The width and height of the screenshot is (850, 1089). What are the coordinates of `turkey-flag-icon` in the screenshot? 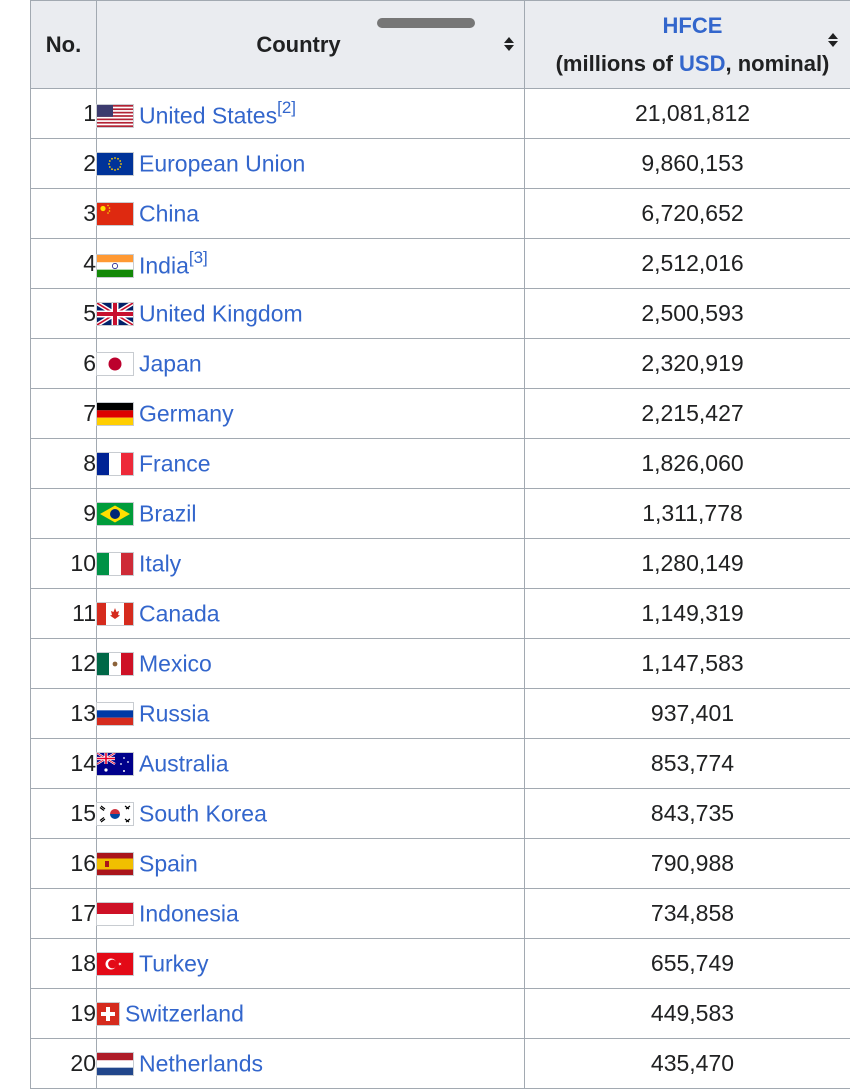 It's located at (115, 964).